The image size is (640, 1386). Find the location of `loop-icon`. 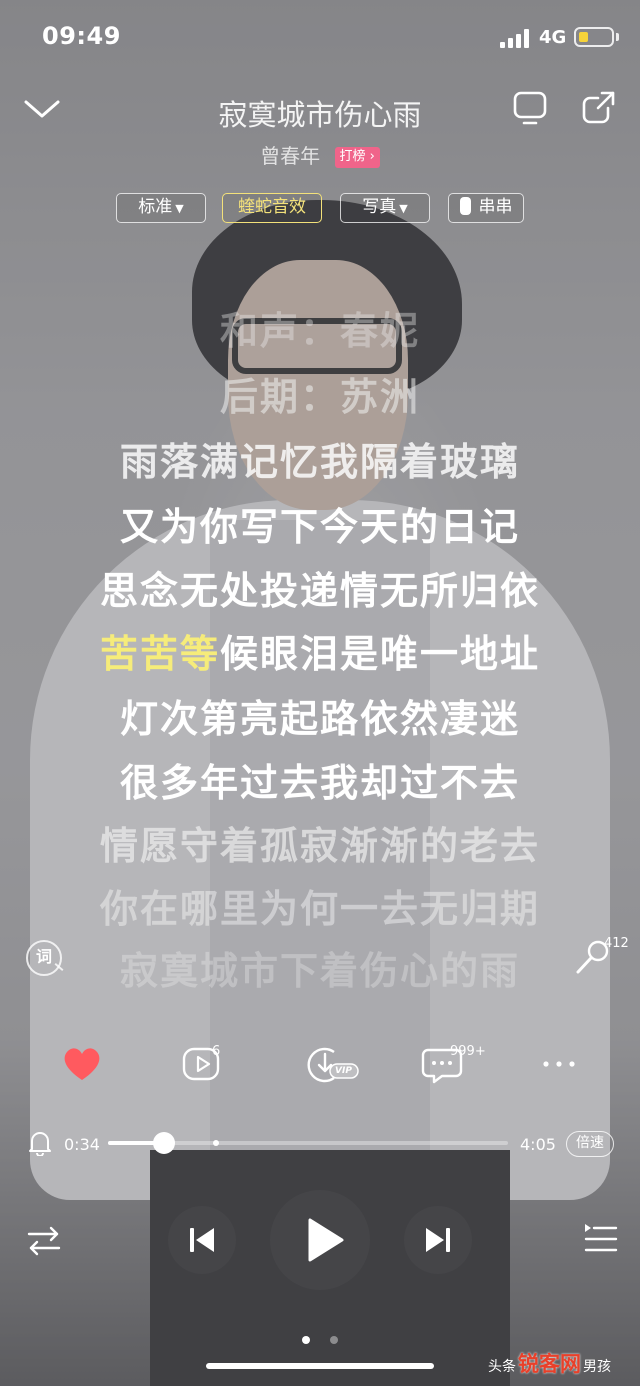

loop-icon is located at coordinates (44, 1241).